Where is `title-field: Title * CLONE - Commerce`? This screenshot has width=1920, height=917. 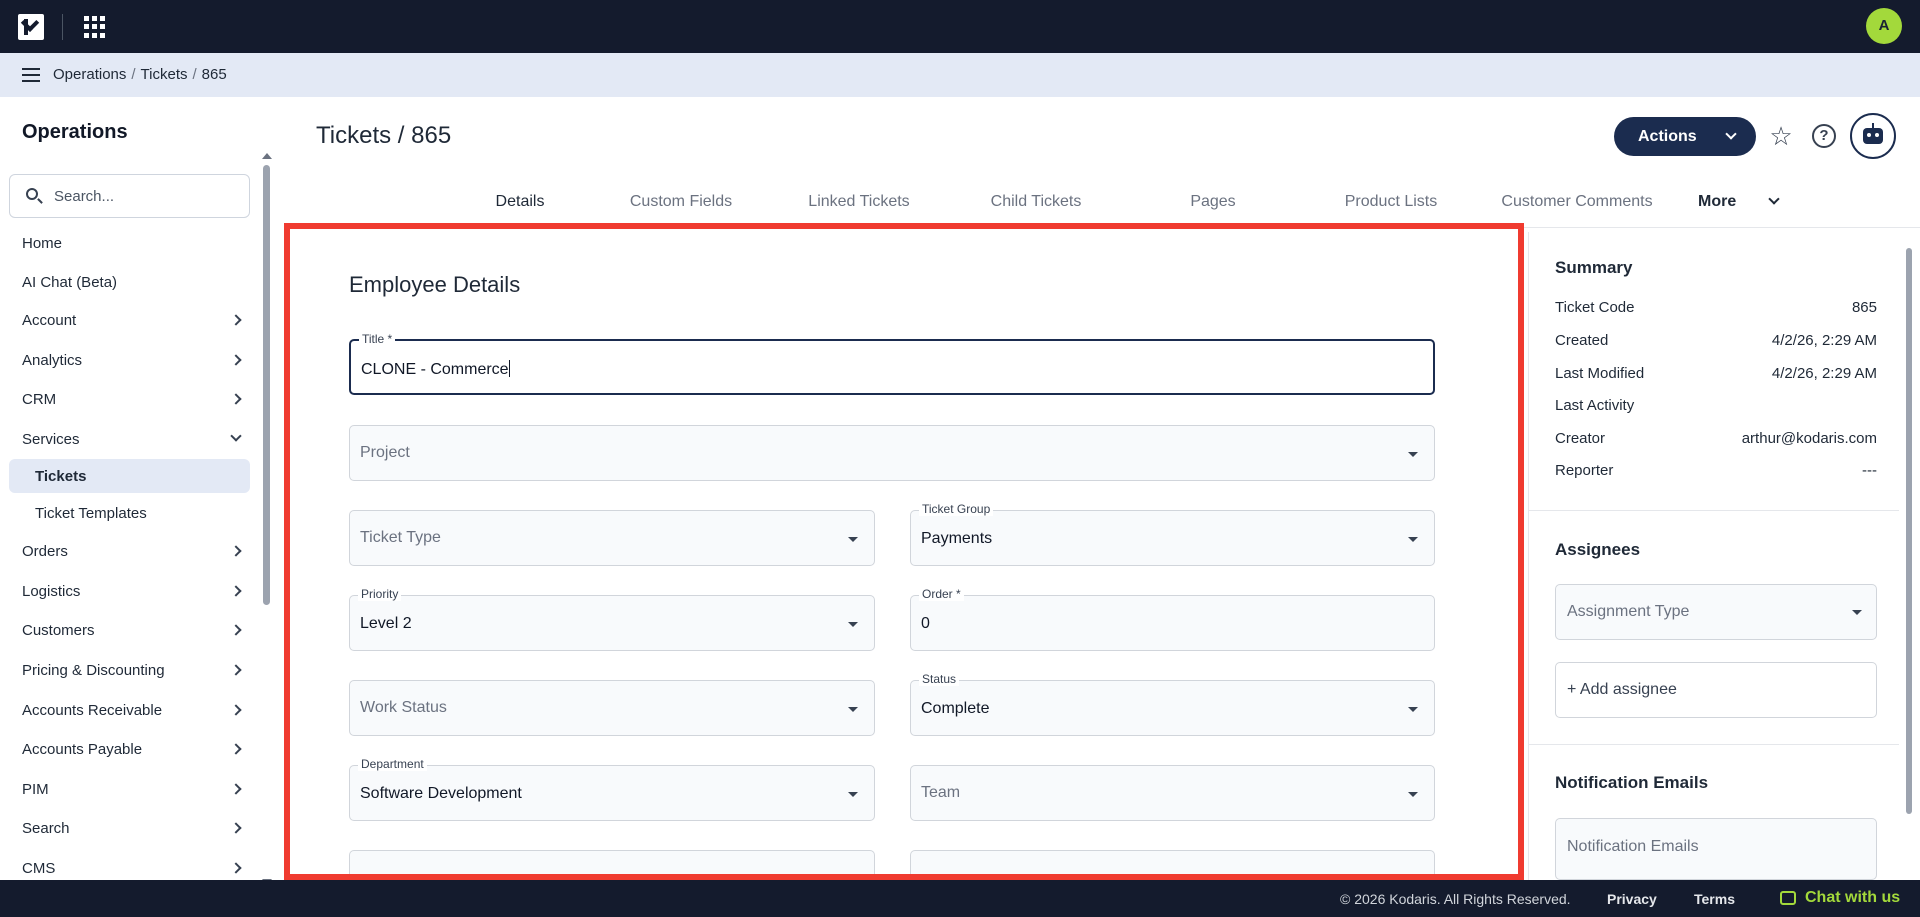 title-field: Title * CLONE - Commerce is located at coordinates (892, 363).